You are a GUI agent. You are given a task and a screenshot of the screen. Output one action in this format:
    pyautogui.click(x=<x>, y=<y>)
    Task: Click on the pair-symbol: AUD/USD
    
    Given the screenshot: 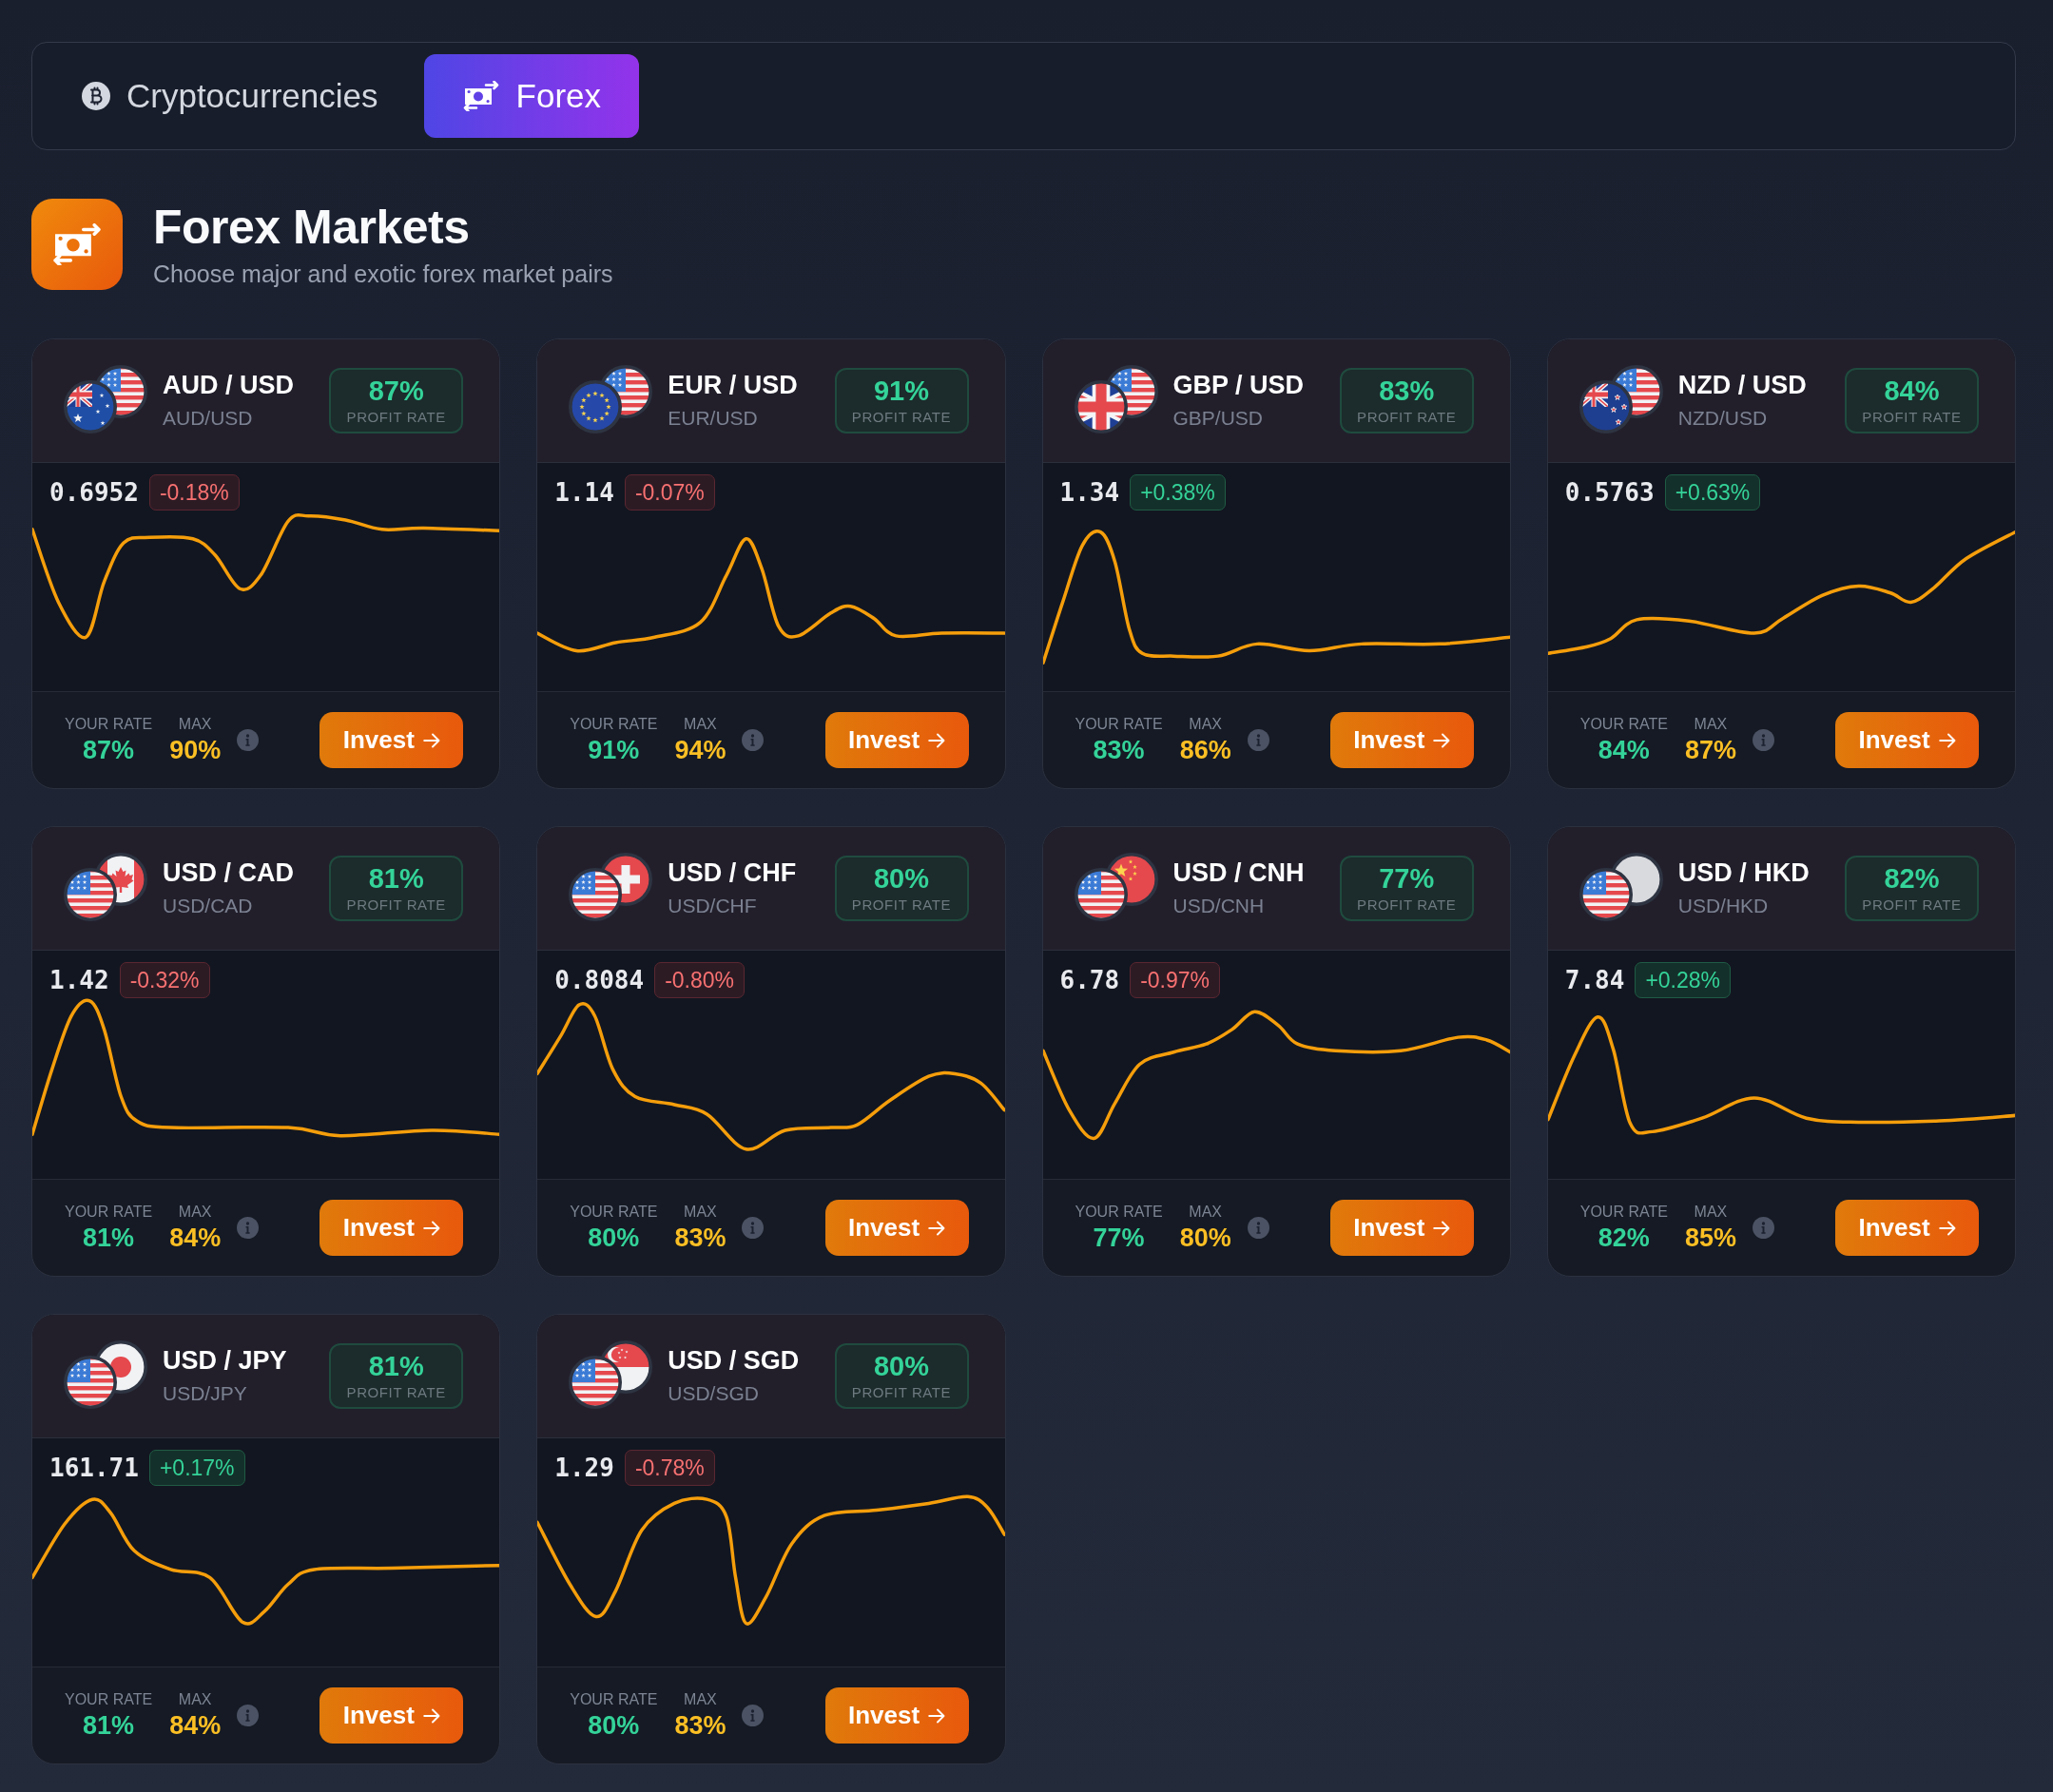 What is the action you would take?
    pyautogui.click(x=208, y=419)
    